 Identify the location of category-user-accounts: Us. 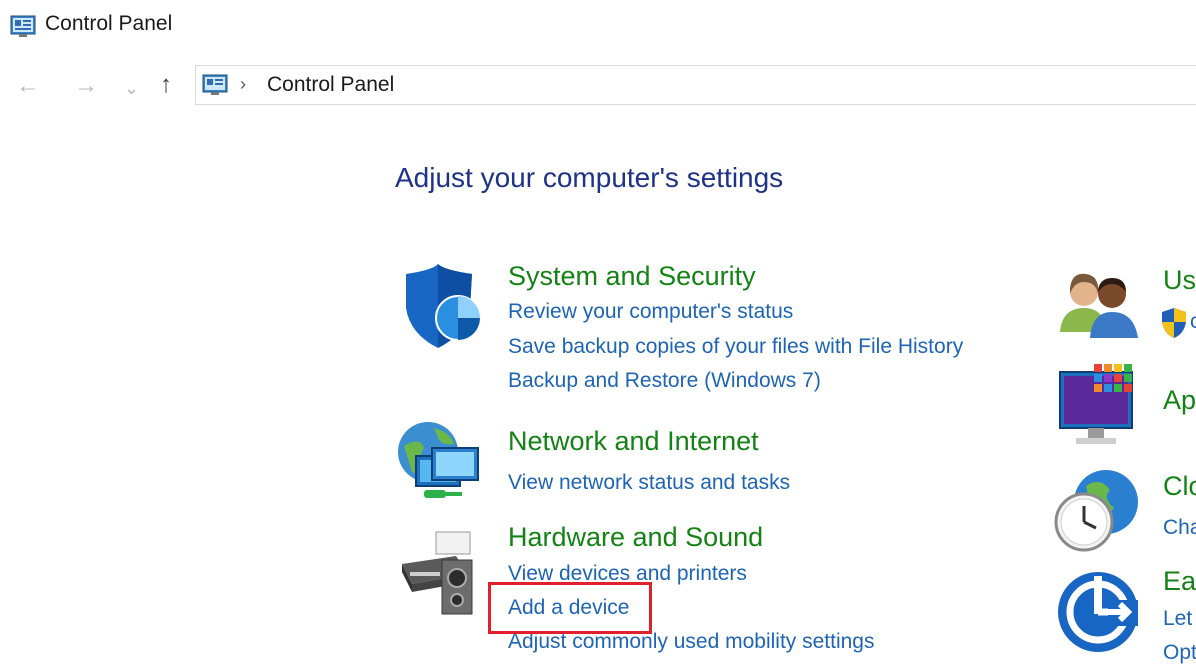
(1179, 280).